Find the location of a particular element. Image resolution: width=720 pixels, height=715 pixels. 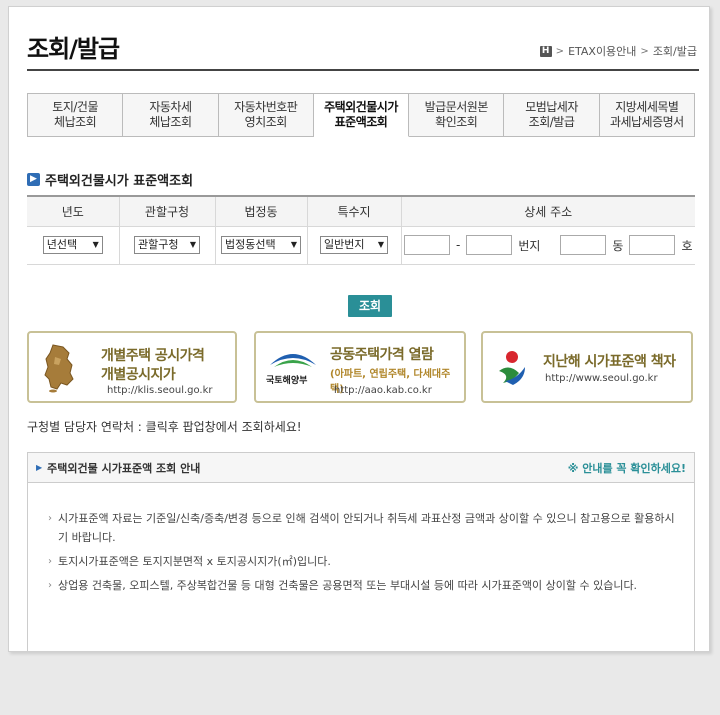

arrow-right-icon: ▶ is located at coordinates (33, 179).